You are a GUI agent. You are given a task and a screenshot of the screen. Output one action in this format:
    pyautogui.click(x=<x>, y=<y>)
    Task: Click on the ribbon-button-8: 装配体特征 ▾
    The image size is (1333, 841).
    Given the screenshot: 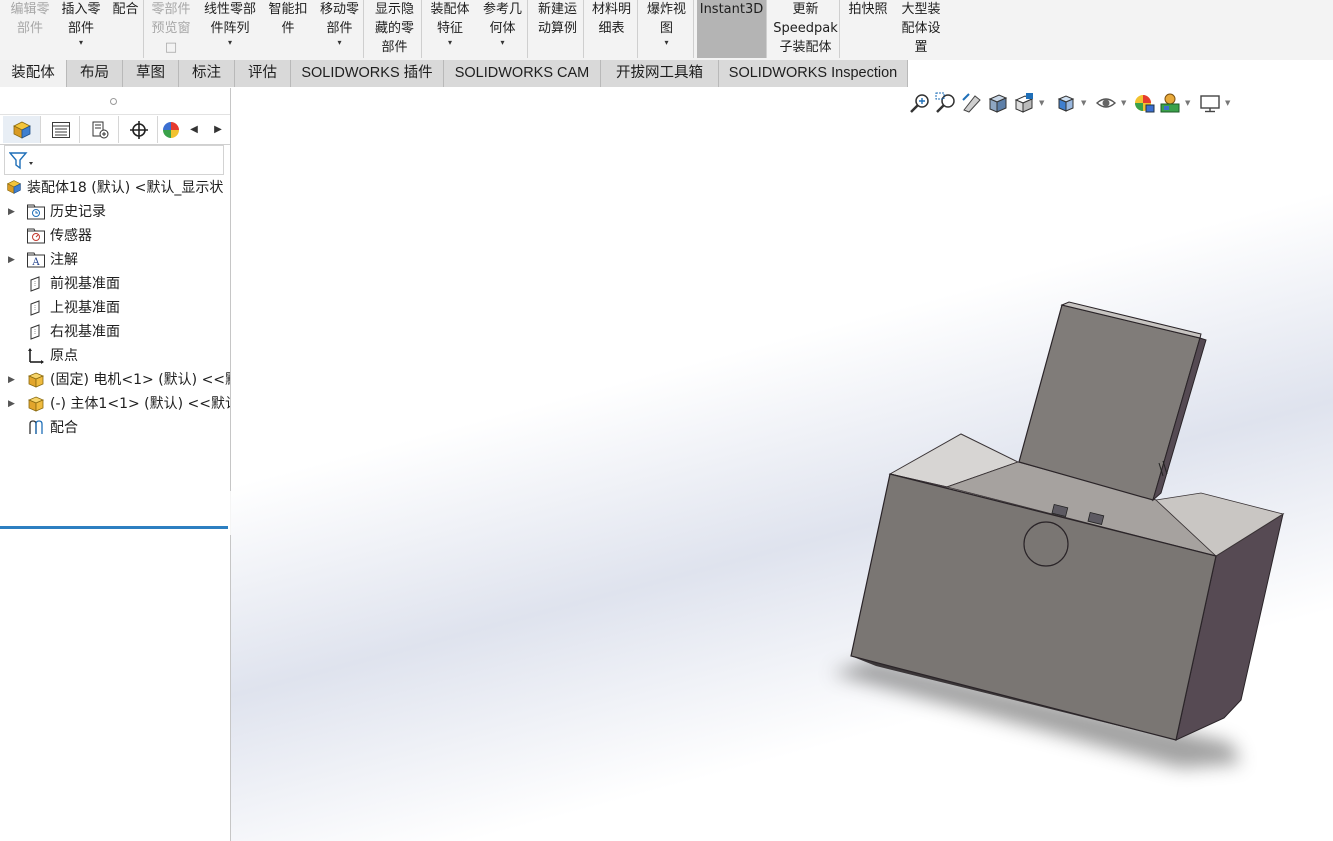 What is the action you would take?
    pyautogui.click(x=450, y=29)
    